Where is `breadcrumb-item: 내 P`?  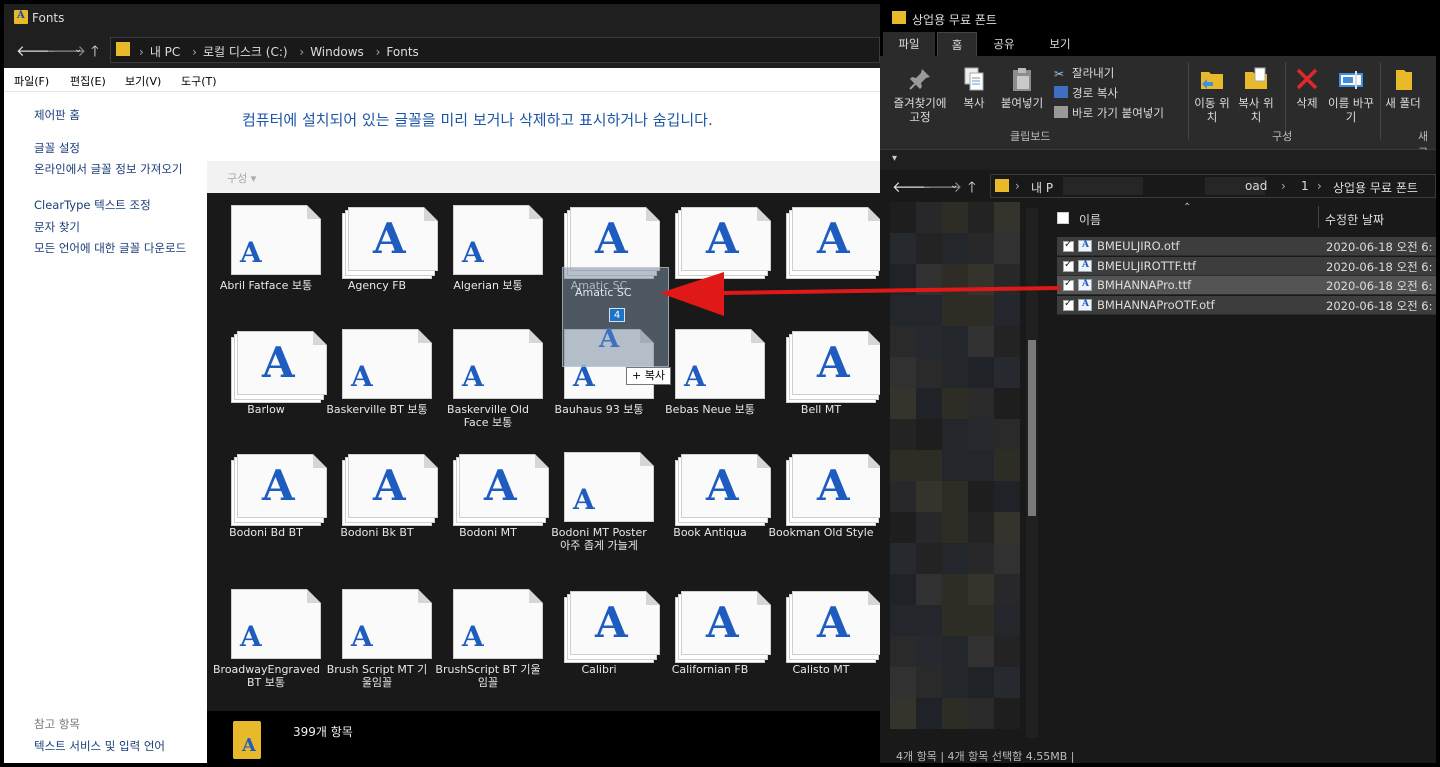 breadcrumb-item: 내 P is located at coordinates (1042, 187).